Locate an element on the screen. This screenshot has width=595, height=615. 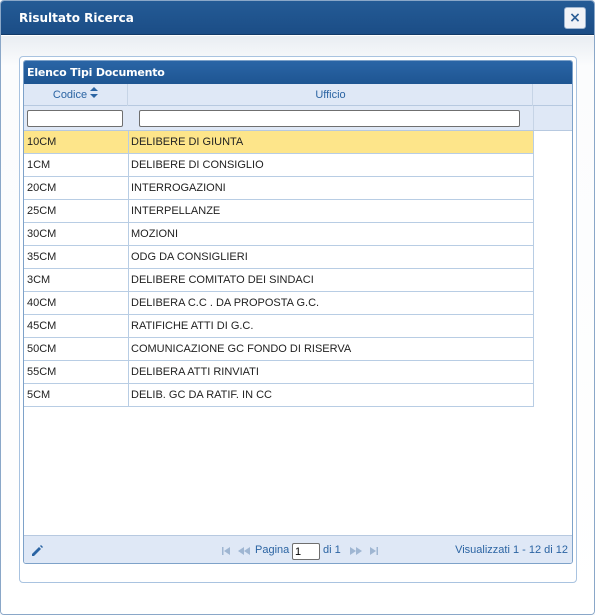
close-button: × is located at coordinates (575, 18).